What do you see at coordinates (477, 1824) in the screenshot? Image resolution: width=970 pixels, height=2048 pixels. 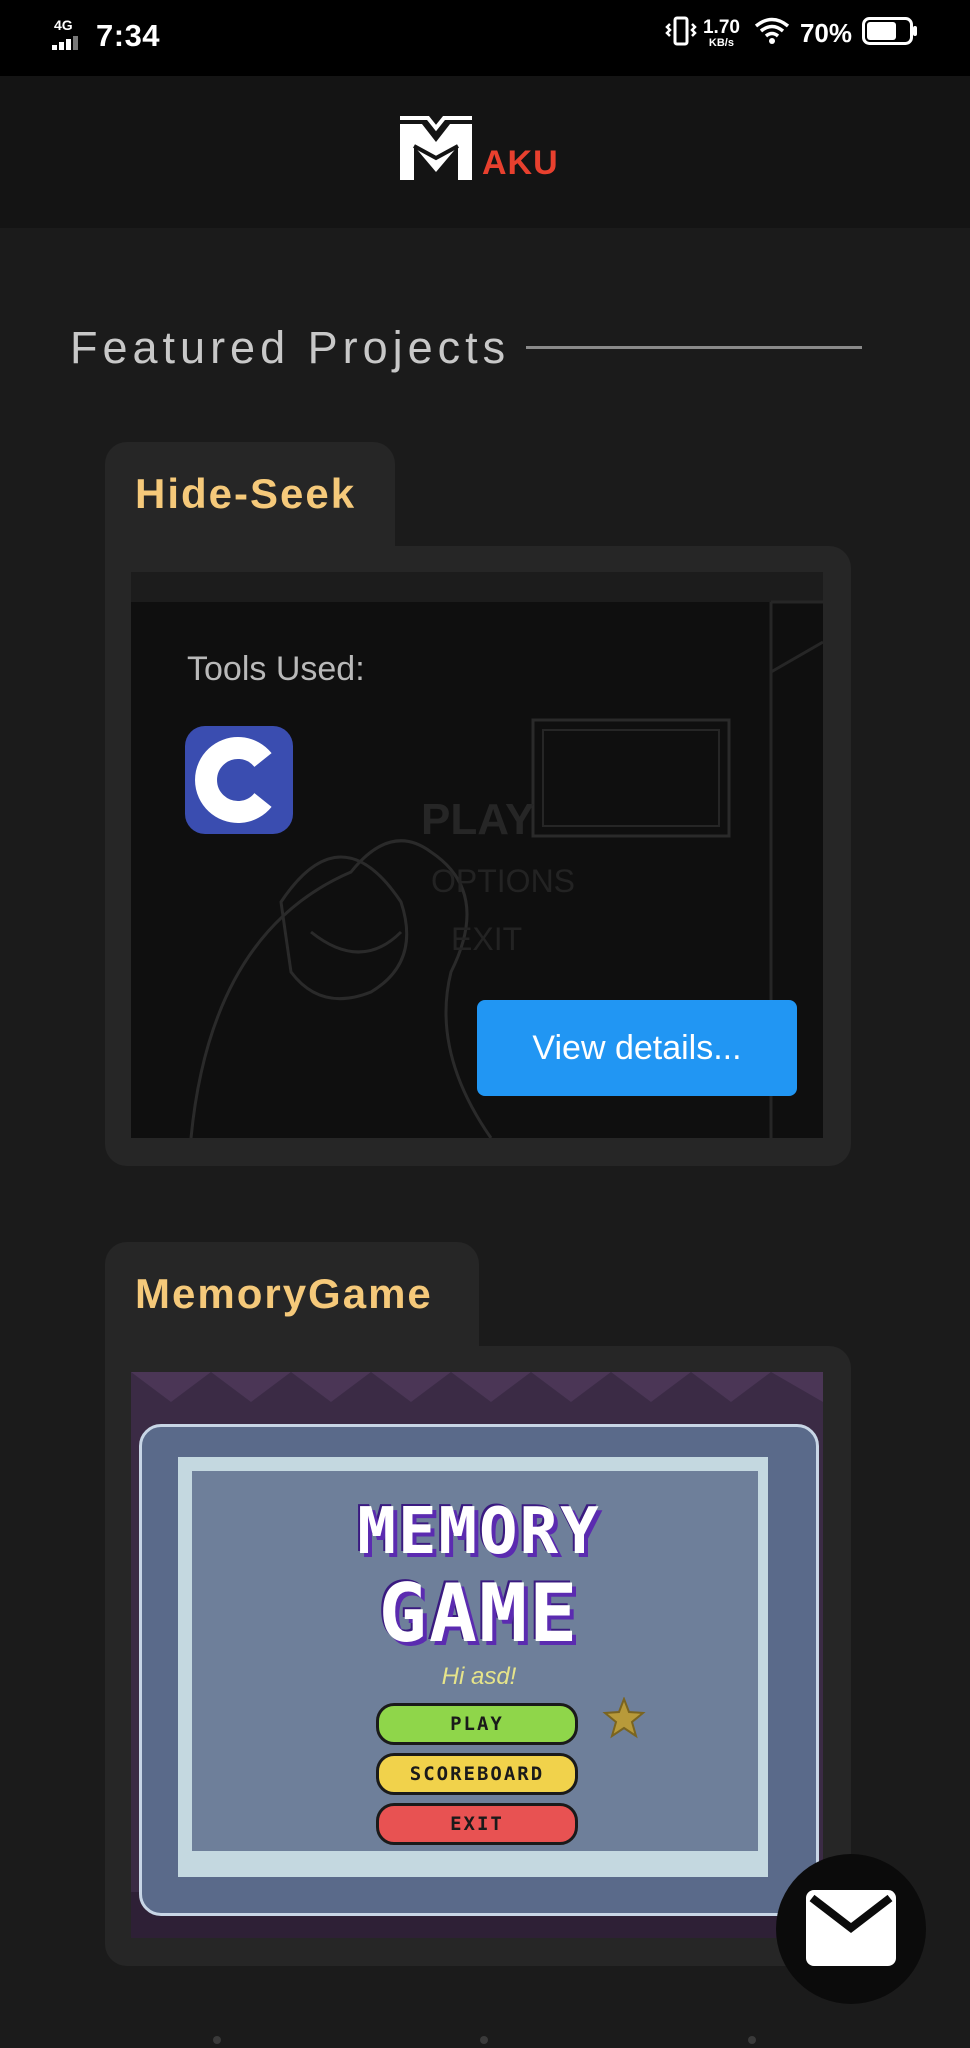 I see `game-exit-button: EXIT` at bounding box center [477, 1824].